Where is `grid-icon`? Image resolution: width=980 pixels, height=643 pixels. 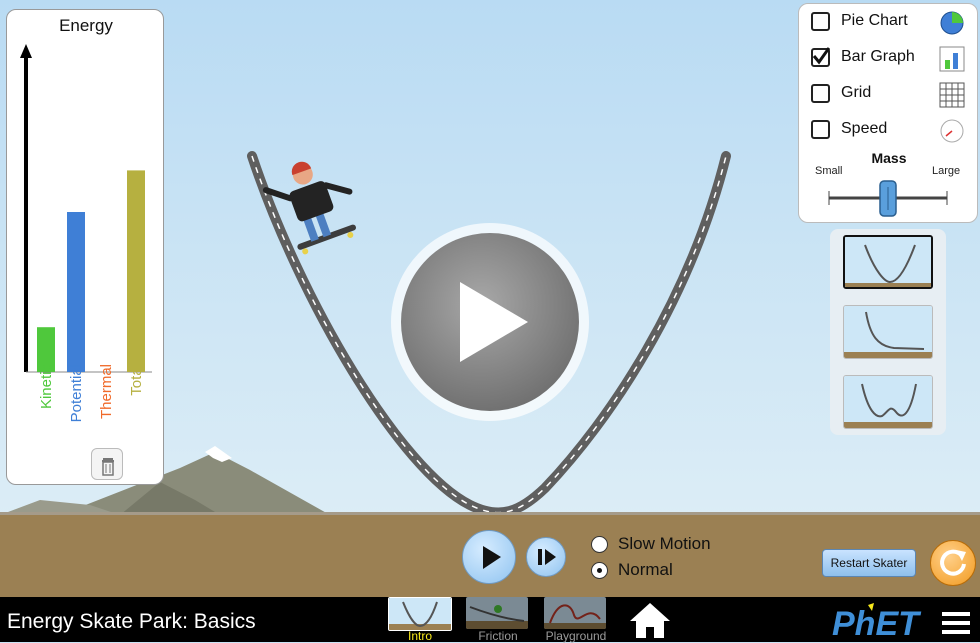 grid-icon is located at coordinates (952, 95).